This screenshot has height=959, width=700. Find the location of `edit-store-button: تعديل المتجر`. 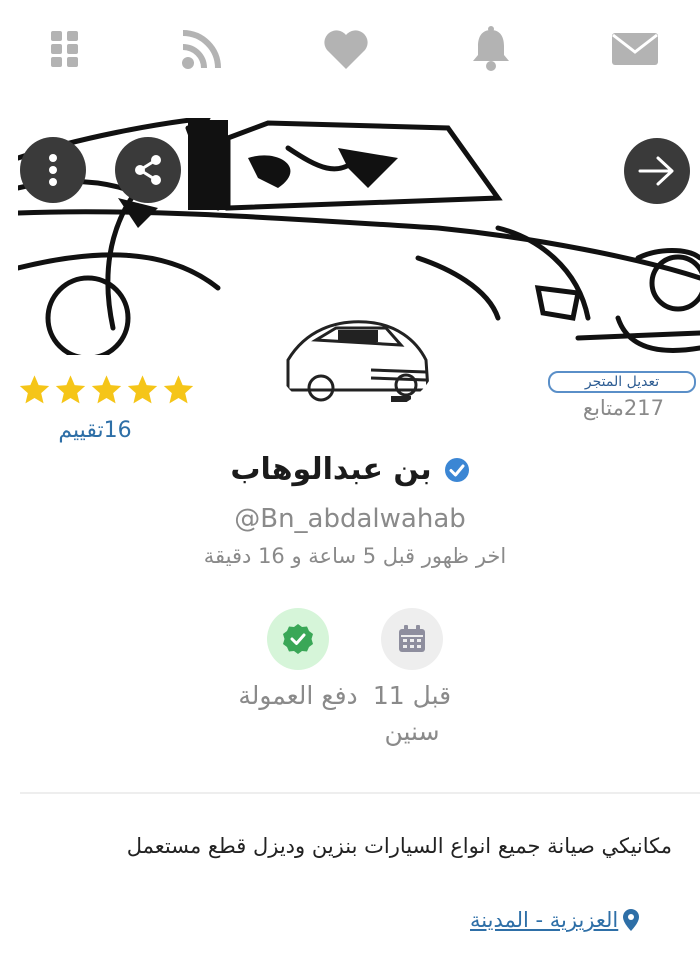

edit-store-button: تعديل المتجر is located at coordinates (622, 382).